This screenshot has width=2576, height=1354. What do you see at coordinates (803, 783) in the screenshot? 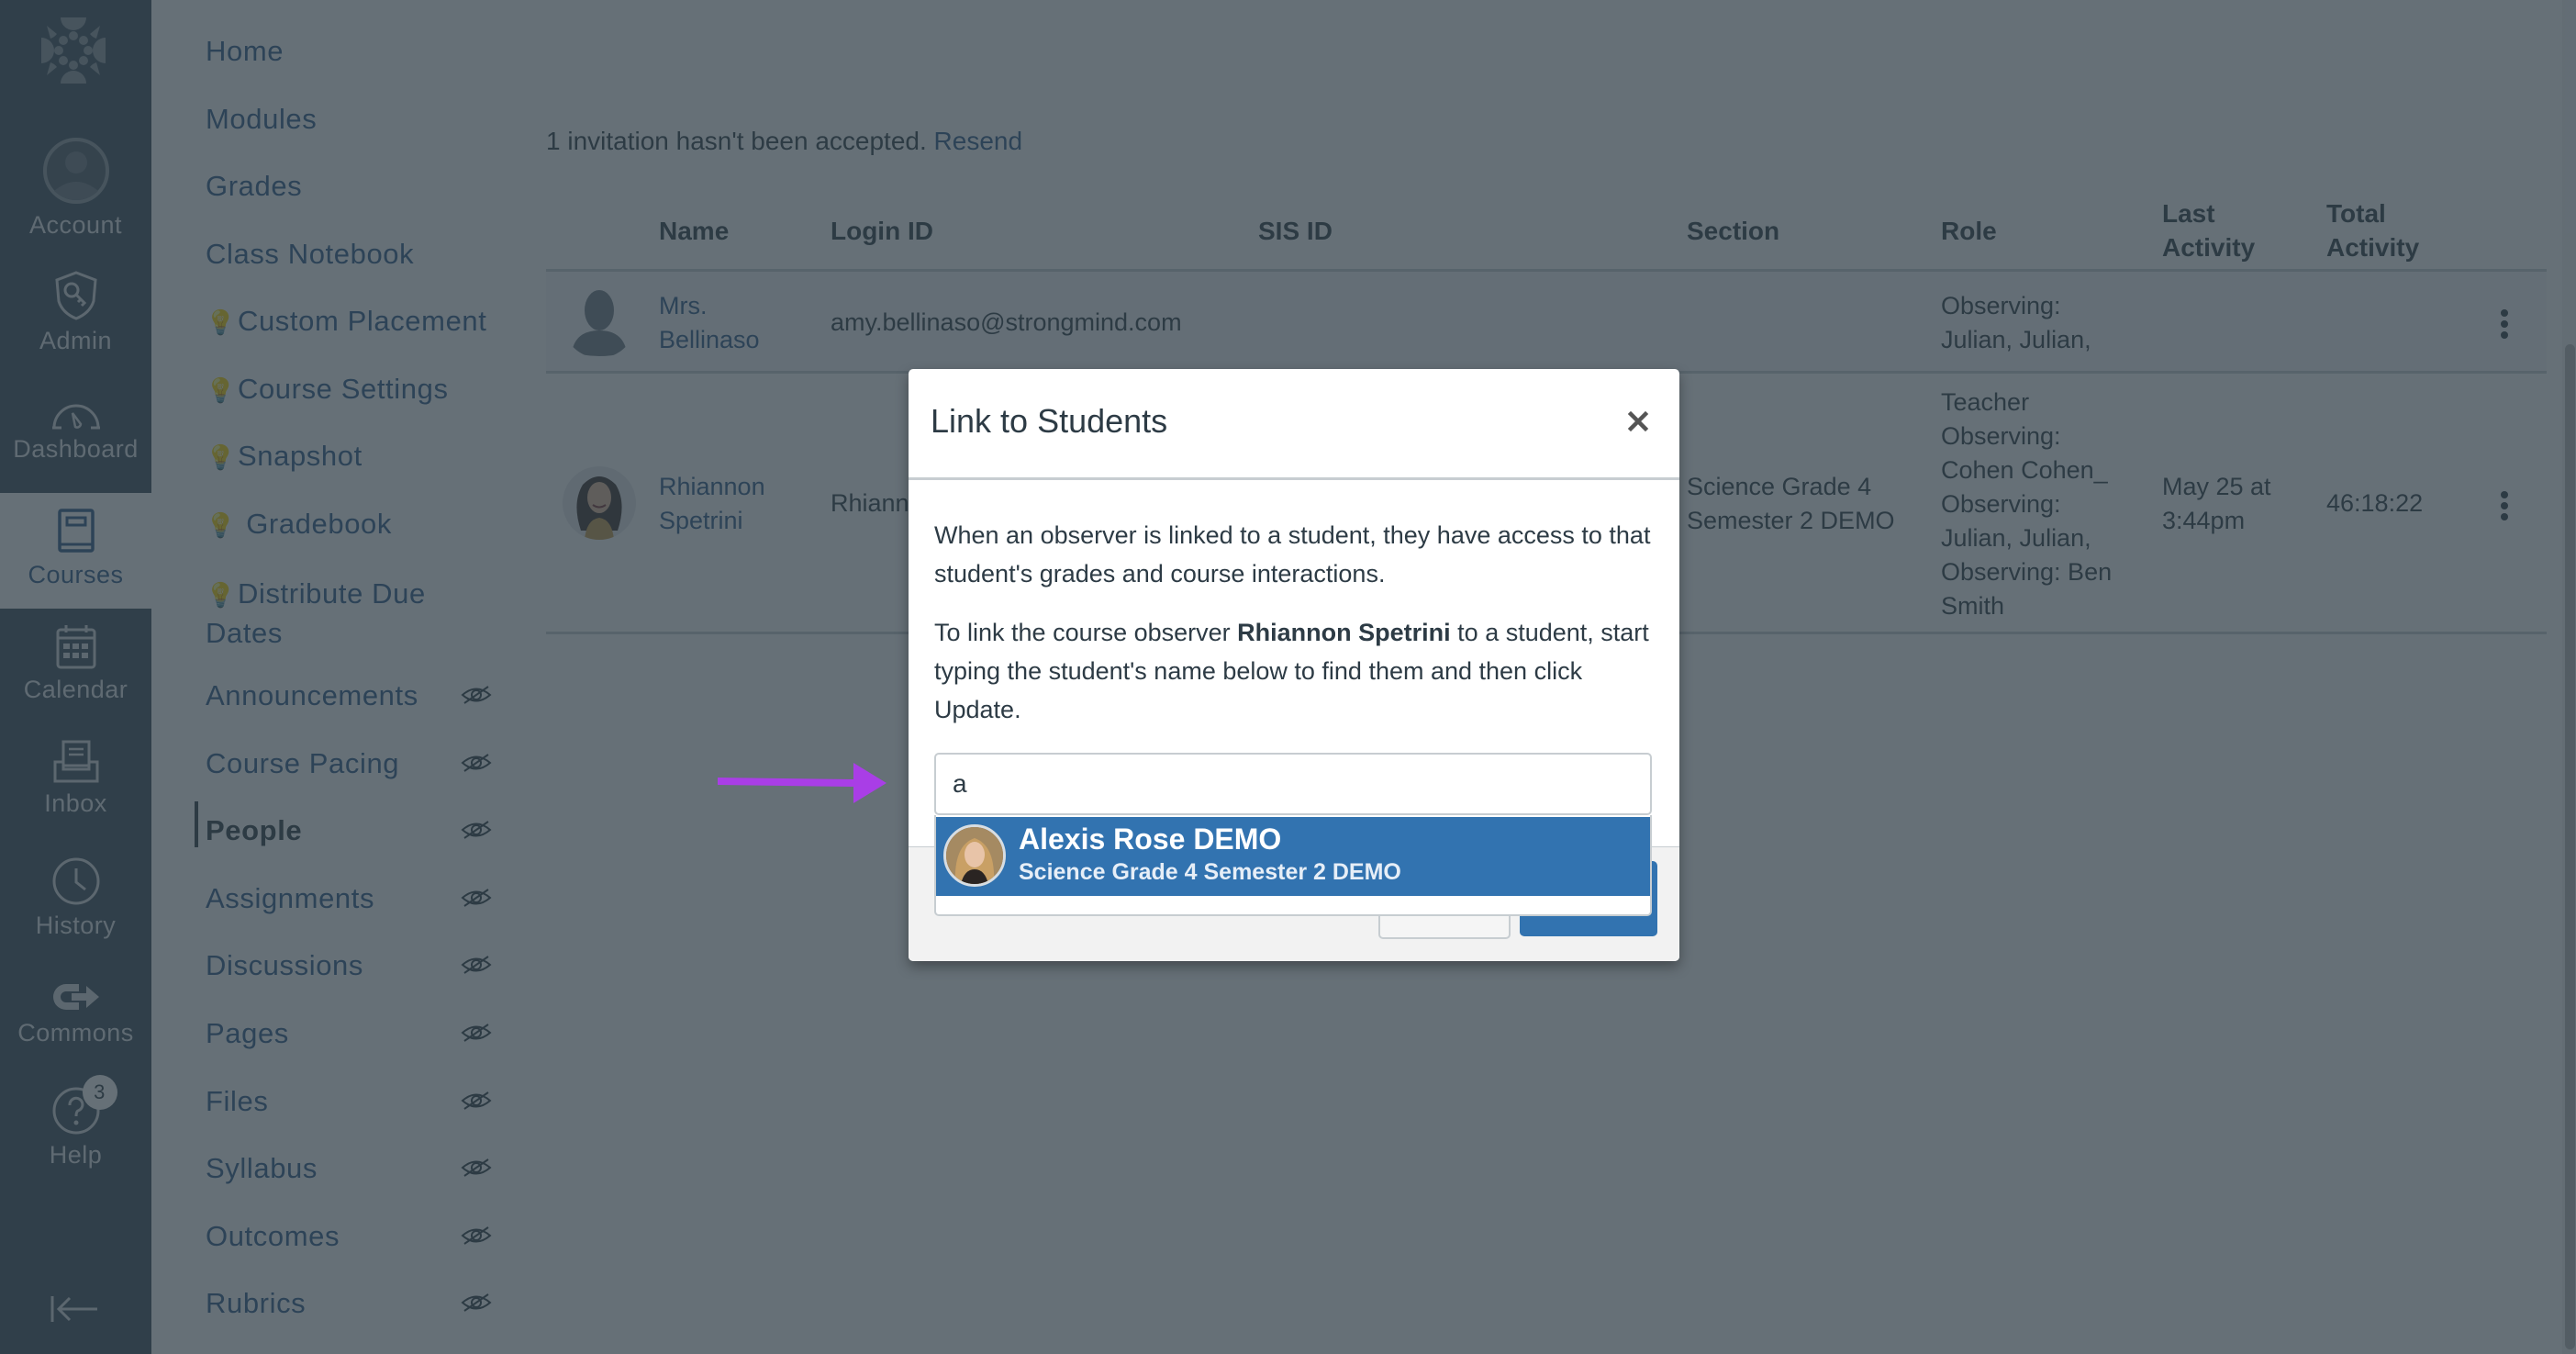
I see `annotation-arrow-icon` at bounding box center [803, 783].